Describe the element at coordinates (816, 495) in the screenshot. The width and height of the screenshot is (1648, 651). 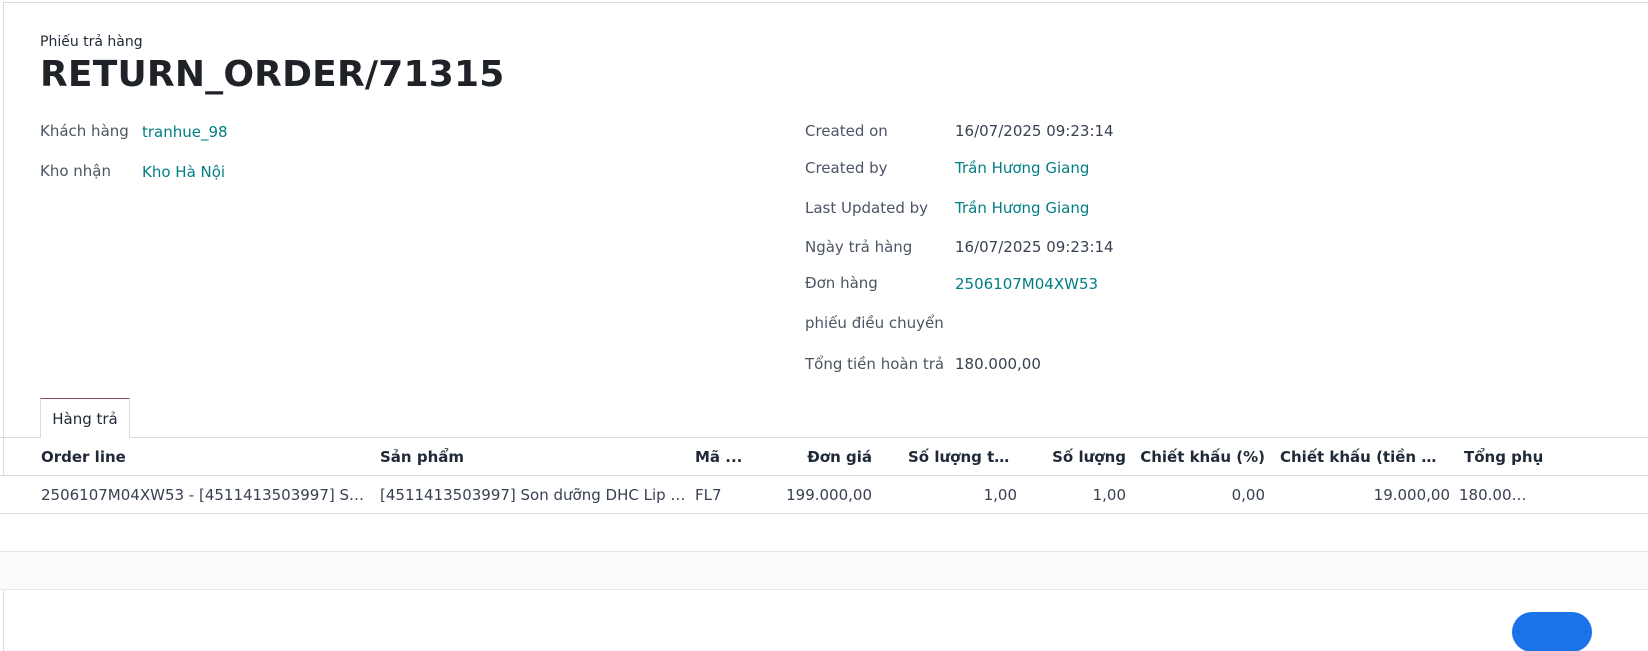
I see `cell-unit-price: 199.000,00` at that location.